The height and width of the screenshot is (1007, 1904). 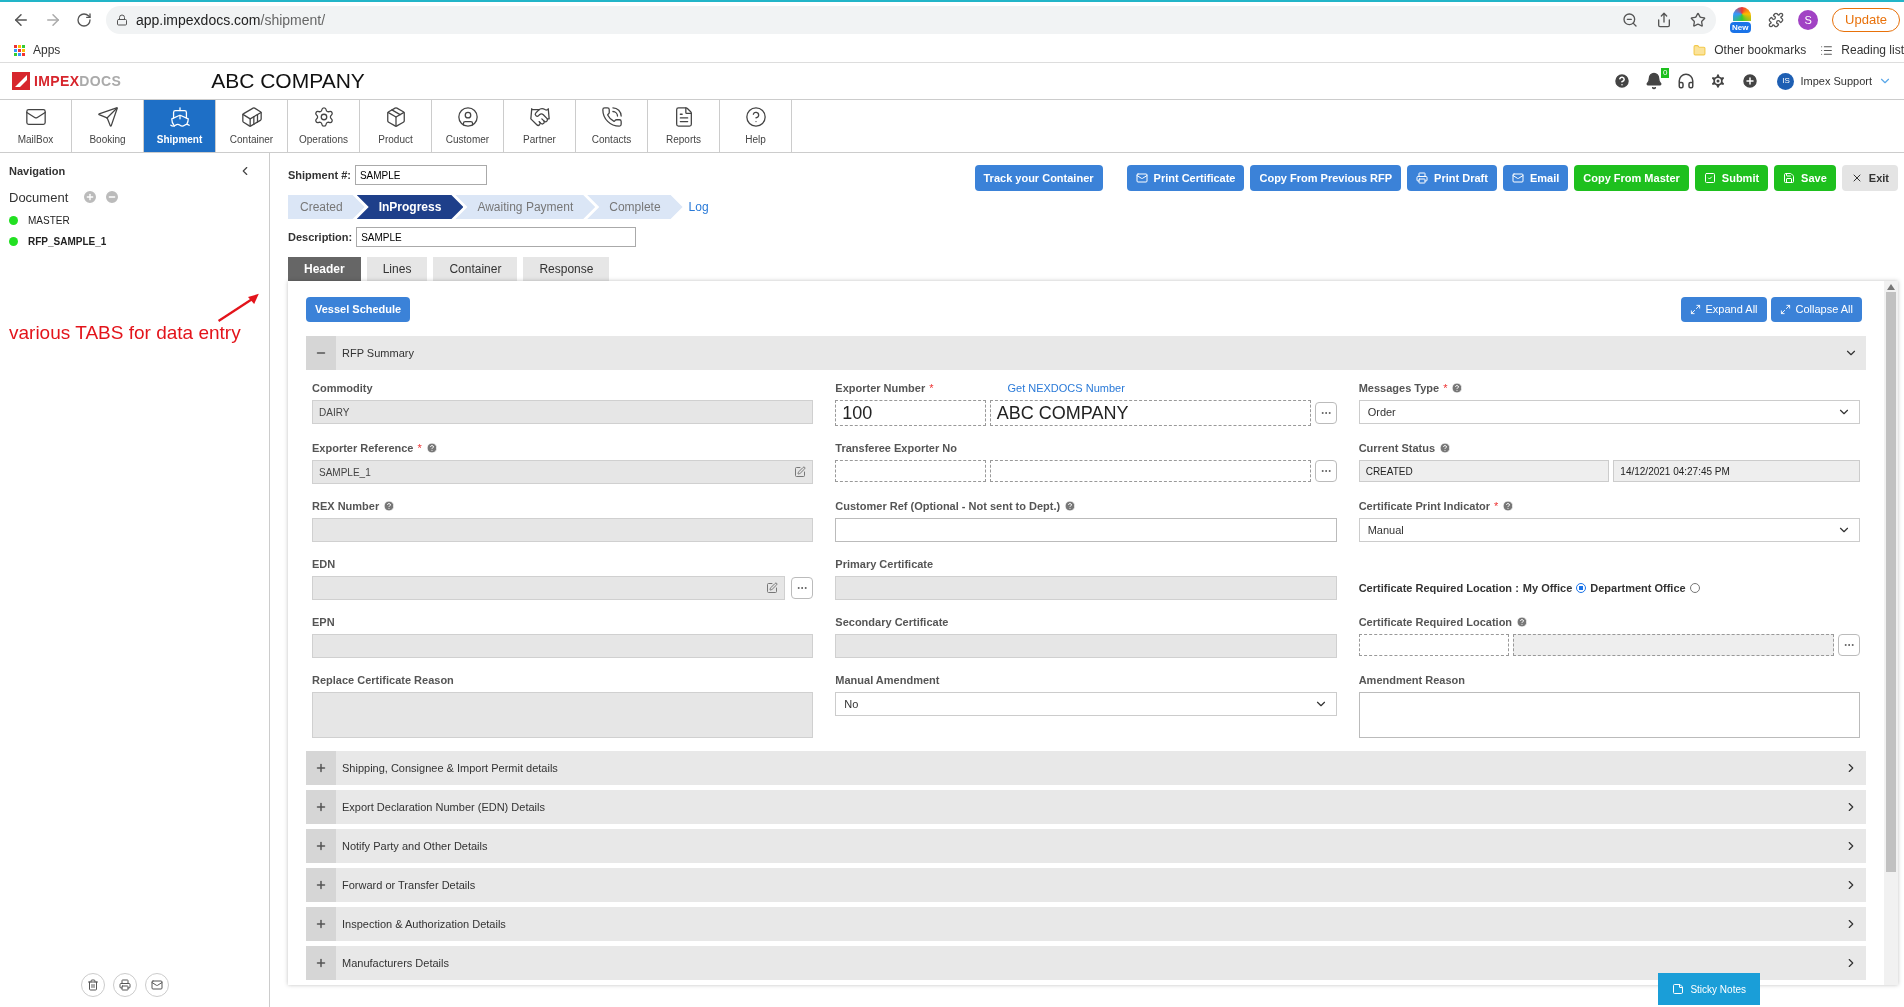 I want to click on ship-icon, so click(x=179, y=116).